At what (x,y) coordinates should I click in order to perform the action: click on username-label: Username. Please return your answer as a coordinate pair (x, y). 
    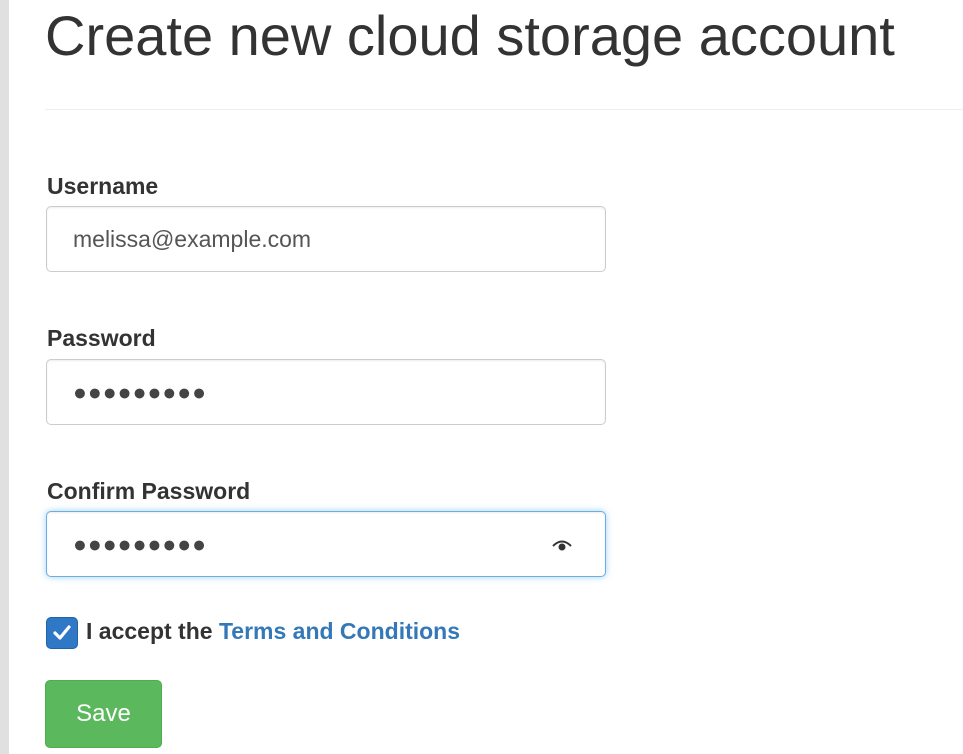
    Looking at the image, I should click on (103, 186).